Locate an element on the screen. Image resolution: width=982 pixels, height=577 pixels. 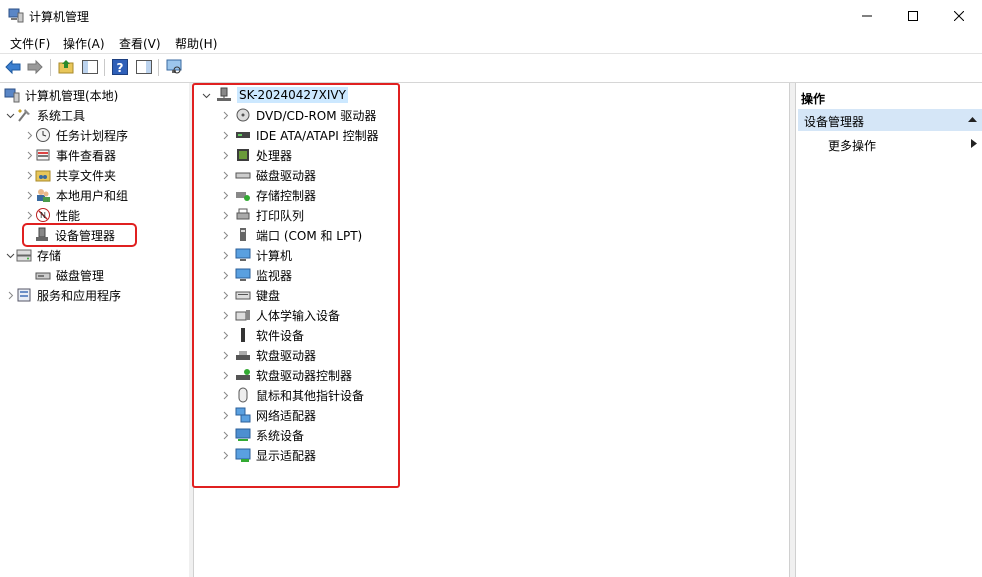
device-category: 人体学输入设备 is located at coordinates (279, 315).